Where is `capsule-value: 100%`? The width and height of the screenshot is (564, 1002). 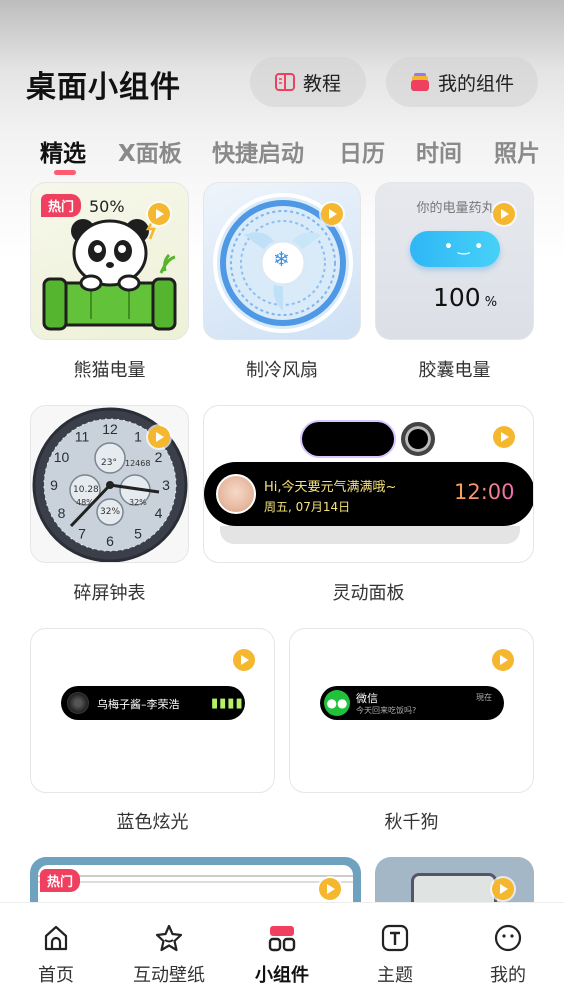
capsule-value: 100% is located at coordinates (465, 297).